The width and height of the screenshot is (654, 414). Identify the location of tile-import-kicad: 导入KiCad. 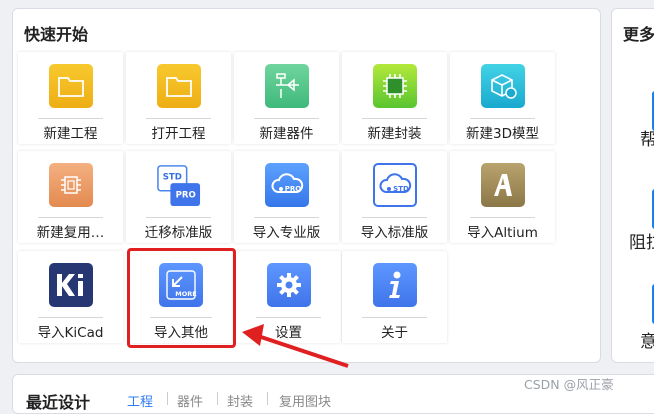
(70, 297).